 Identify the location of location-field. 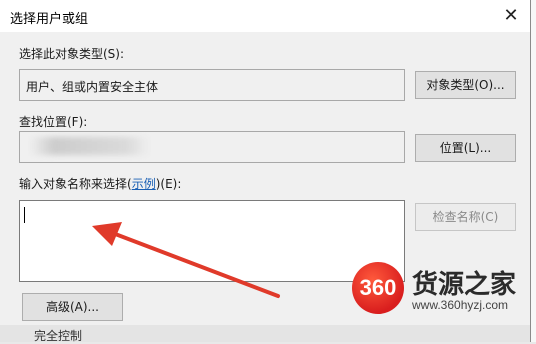
(212, 147).